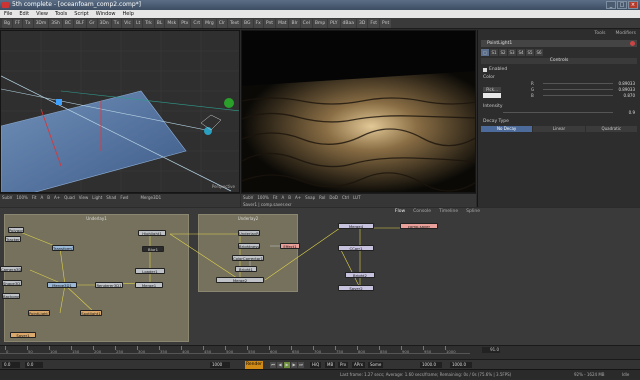 The image size is (640, 380). I want to click on toolbar-button: BC, so click(68, 23).